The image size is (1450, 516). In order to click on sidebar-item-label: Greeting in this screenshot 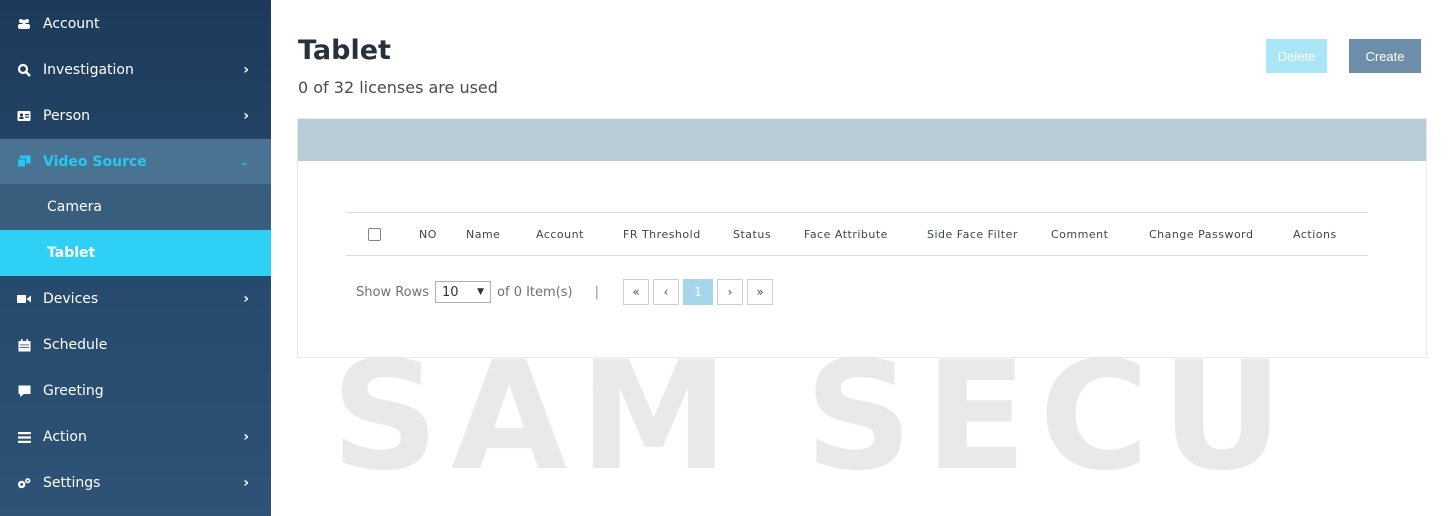, I will do `click(73, 391)`.